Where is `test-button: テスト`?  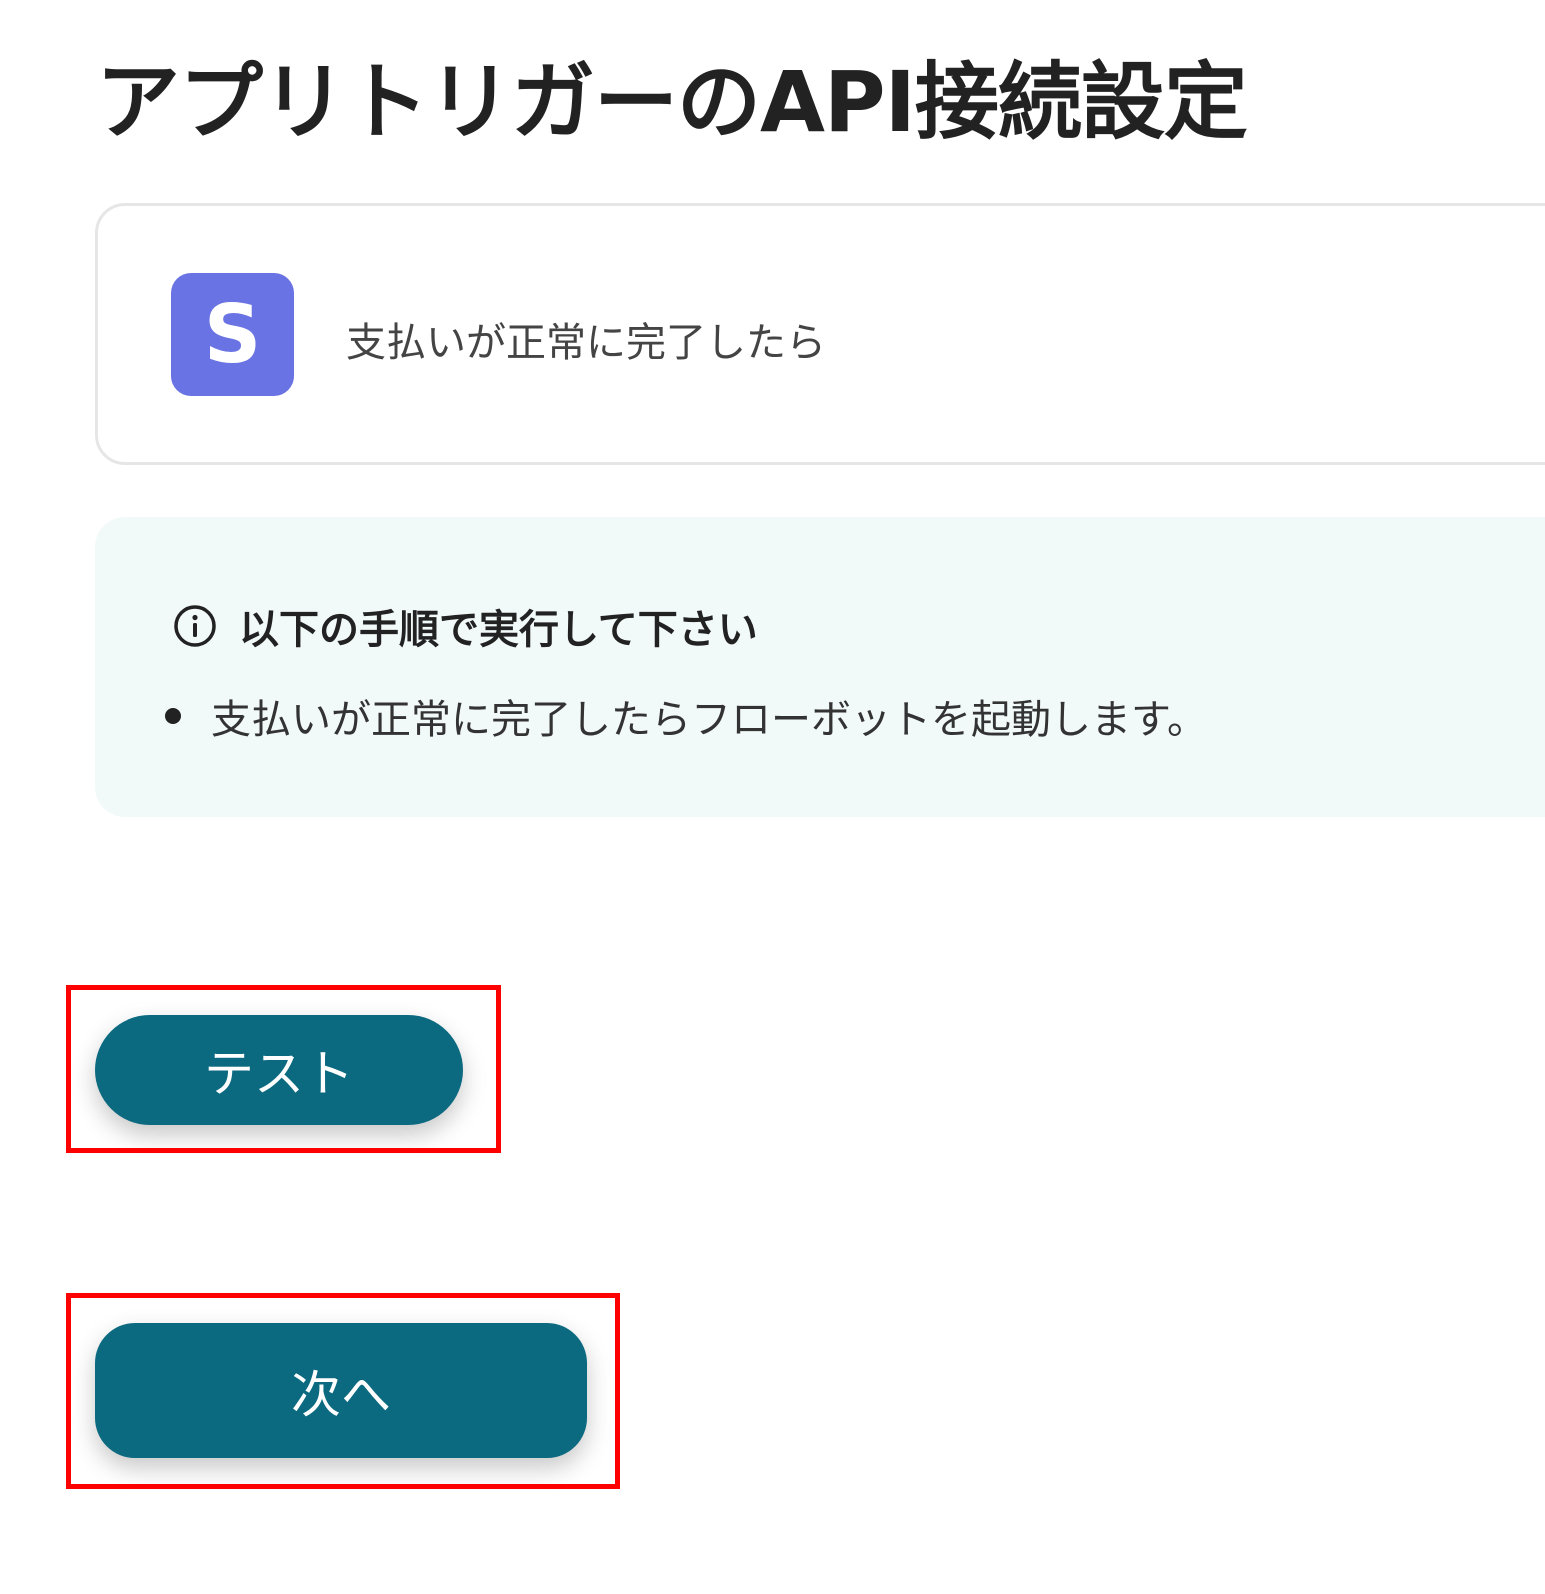 test-button: テスト is located at coordinates (279, 1070).